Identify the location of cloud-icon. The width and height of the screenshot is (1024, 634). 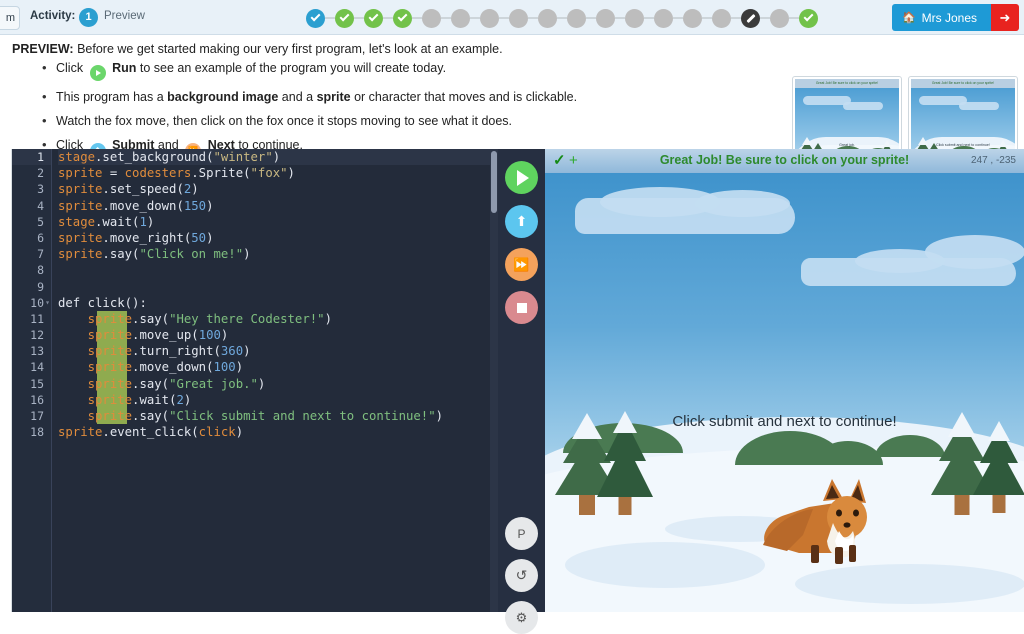
(742, 203).